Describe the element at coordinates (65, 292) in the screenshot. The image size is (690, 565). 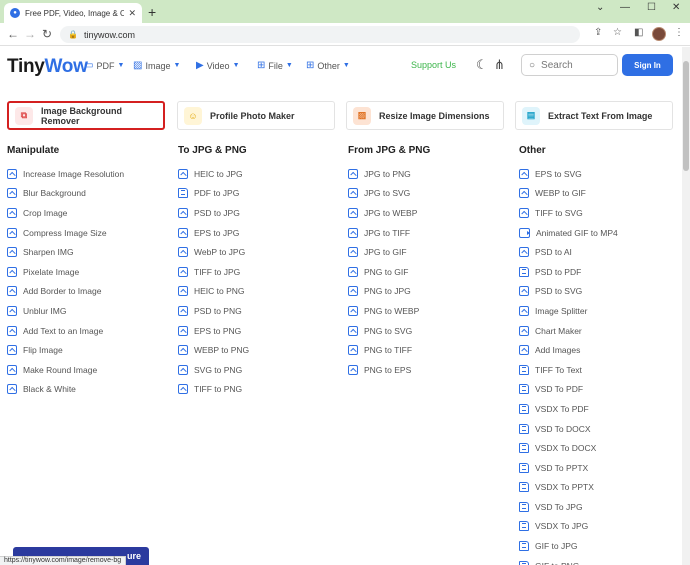
I see `tool-link: Add Border to Image` at that location.